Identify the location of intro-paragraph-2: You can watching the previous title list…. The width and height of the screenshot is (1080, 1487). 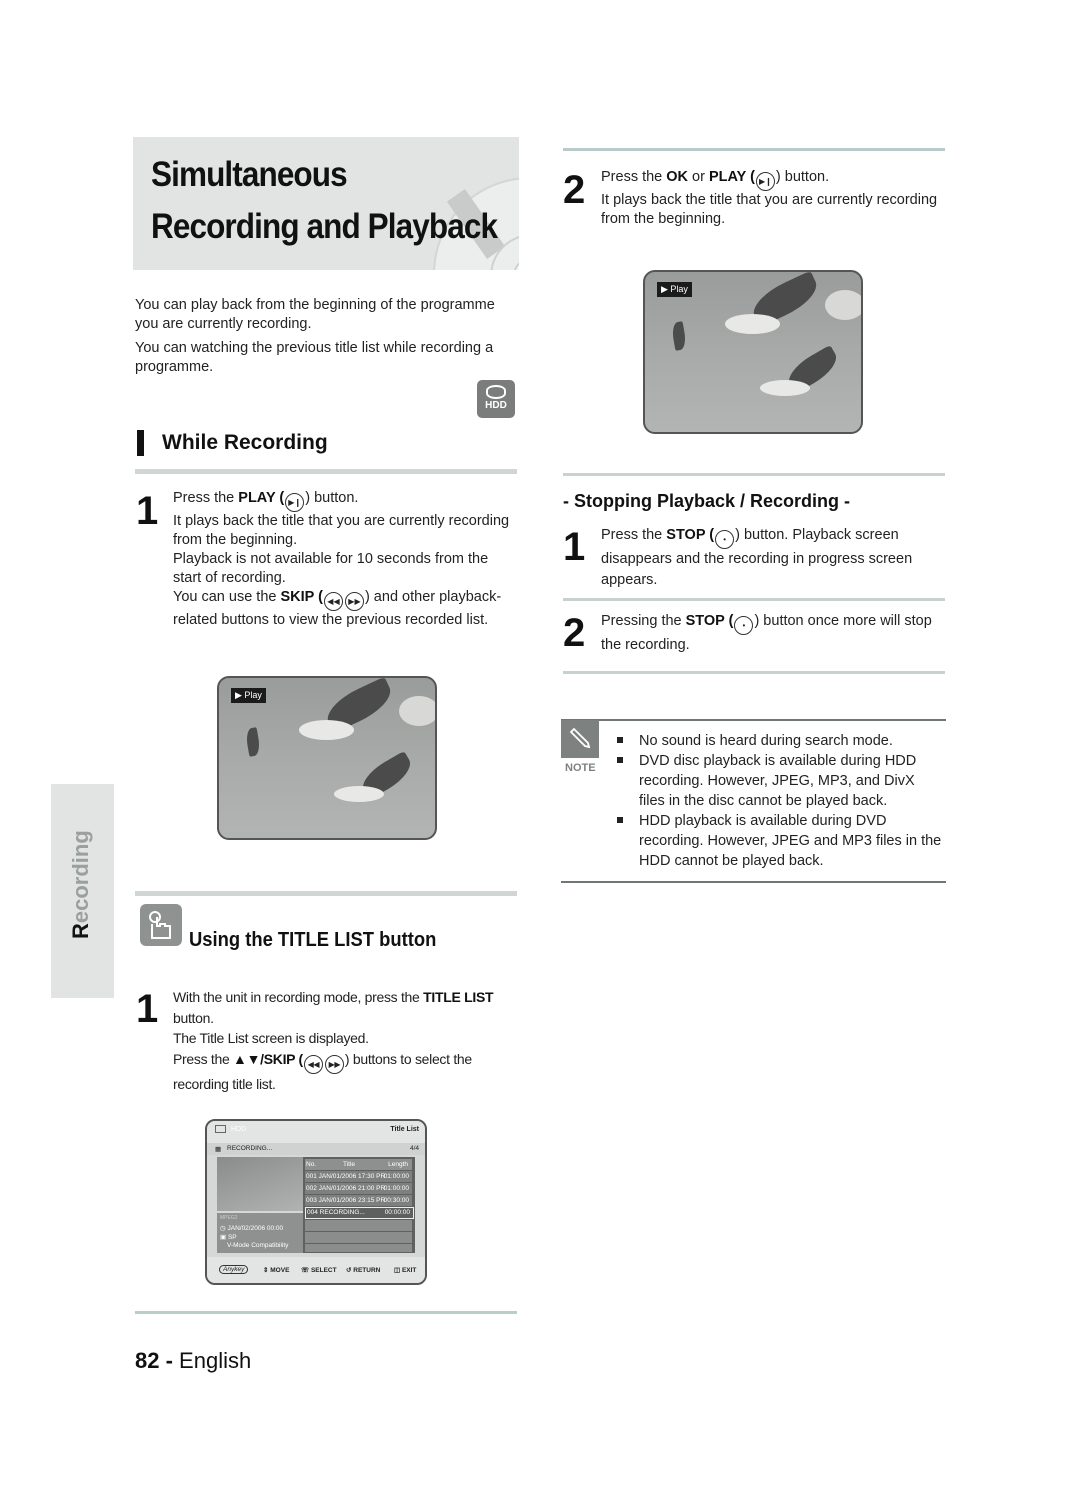
(314, 357).